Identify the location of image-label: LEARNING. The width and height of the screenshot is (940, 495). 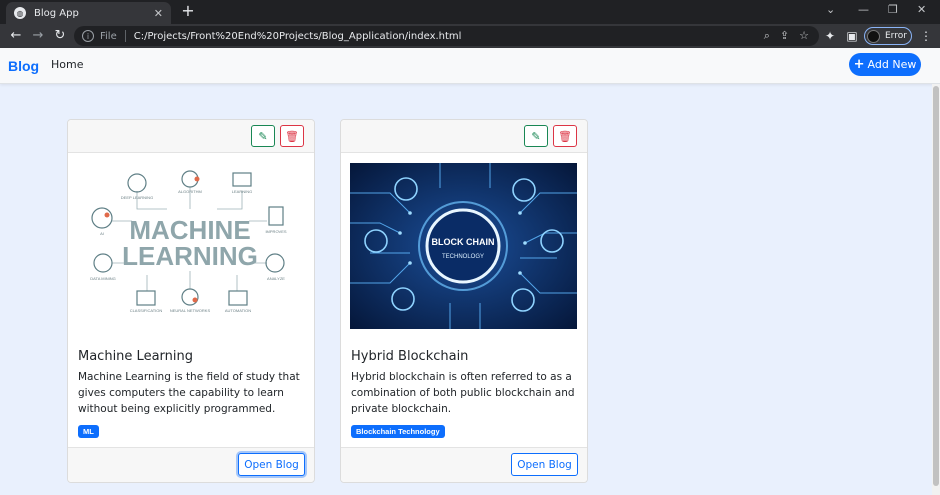
(242, 191).